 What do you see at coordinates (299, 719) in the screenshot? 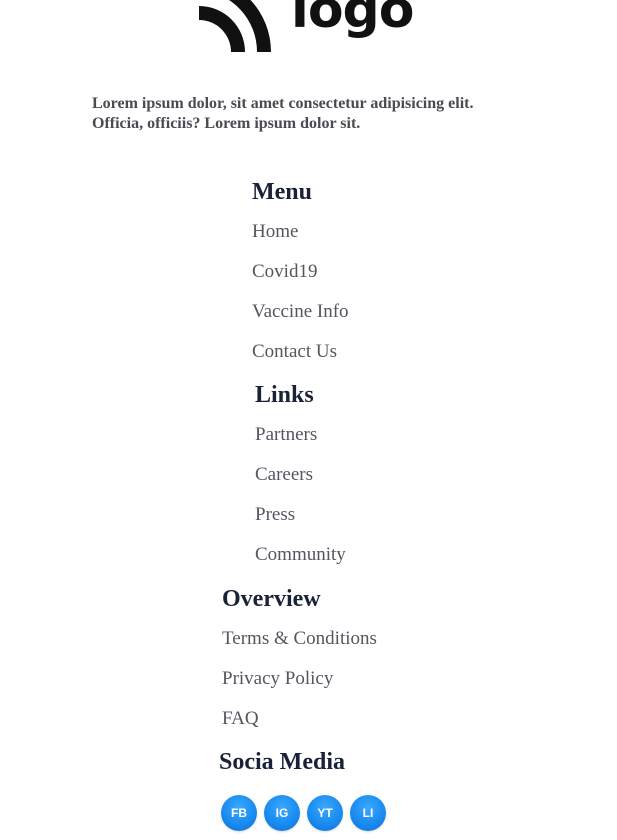
I see `overview-item: FAQ` at bounding box center [299, 719].